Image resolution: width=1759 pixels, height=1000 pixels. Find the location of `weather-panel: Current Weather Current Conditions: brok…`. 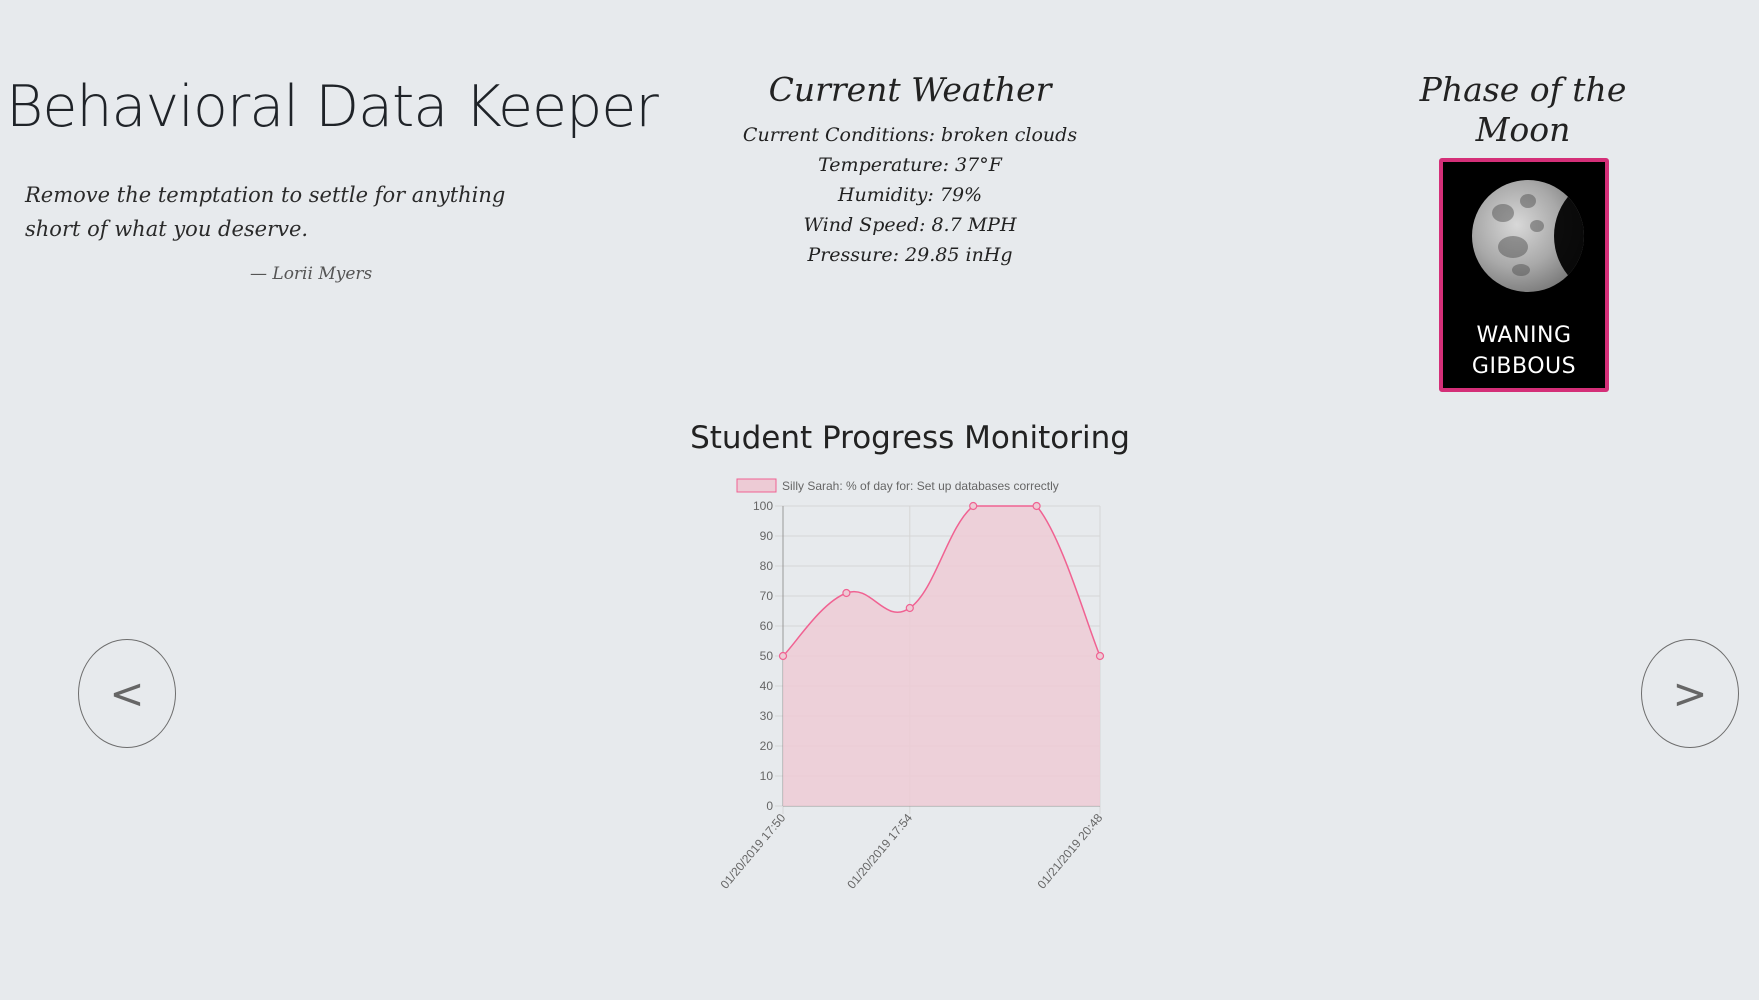

weather-panel: Current Weather Current Conditions: brok… is located at coordinates (910, 170).